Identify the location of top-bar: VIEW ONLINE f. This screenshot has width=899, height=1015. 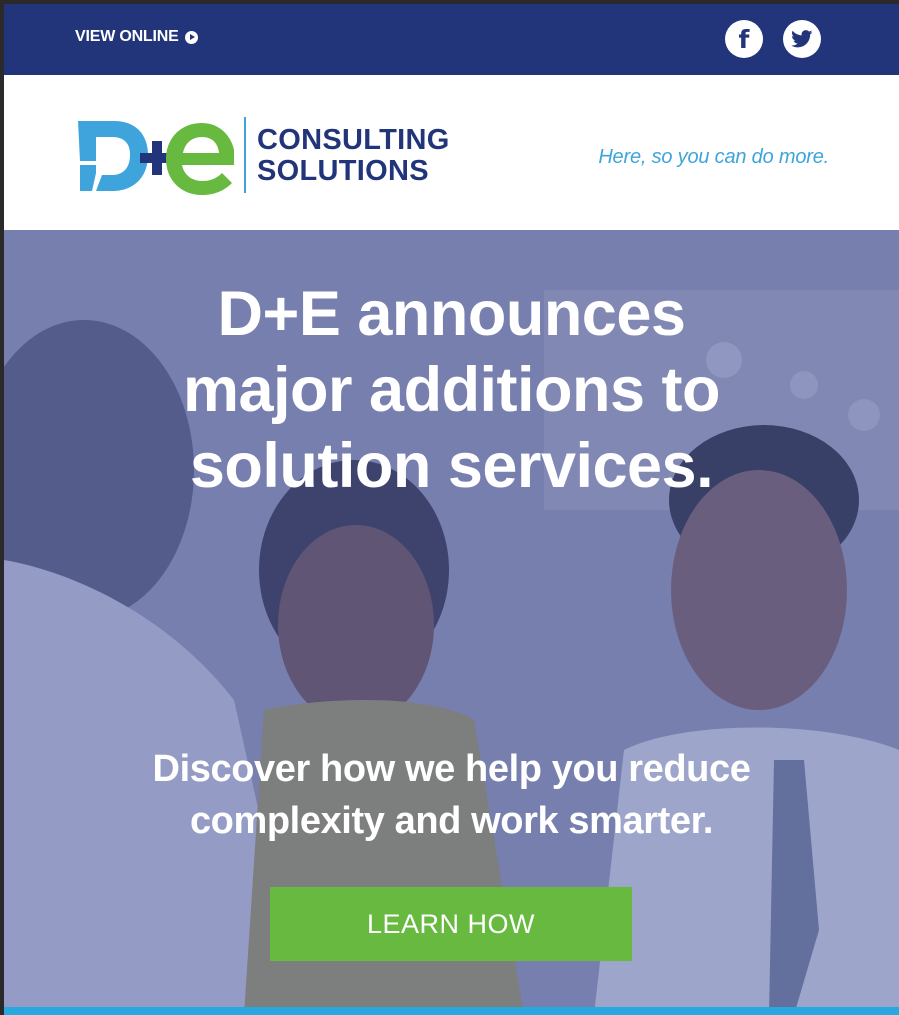
(451, 39).